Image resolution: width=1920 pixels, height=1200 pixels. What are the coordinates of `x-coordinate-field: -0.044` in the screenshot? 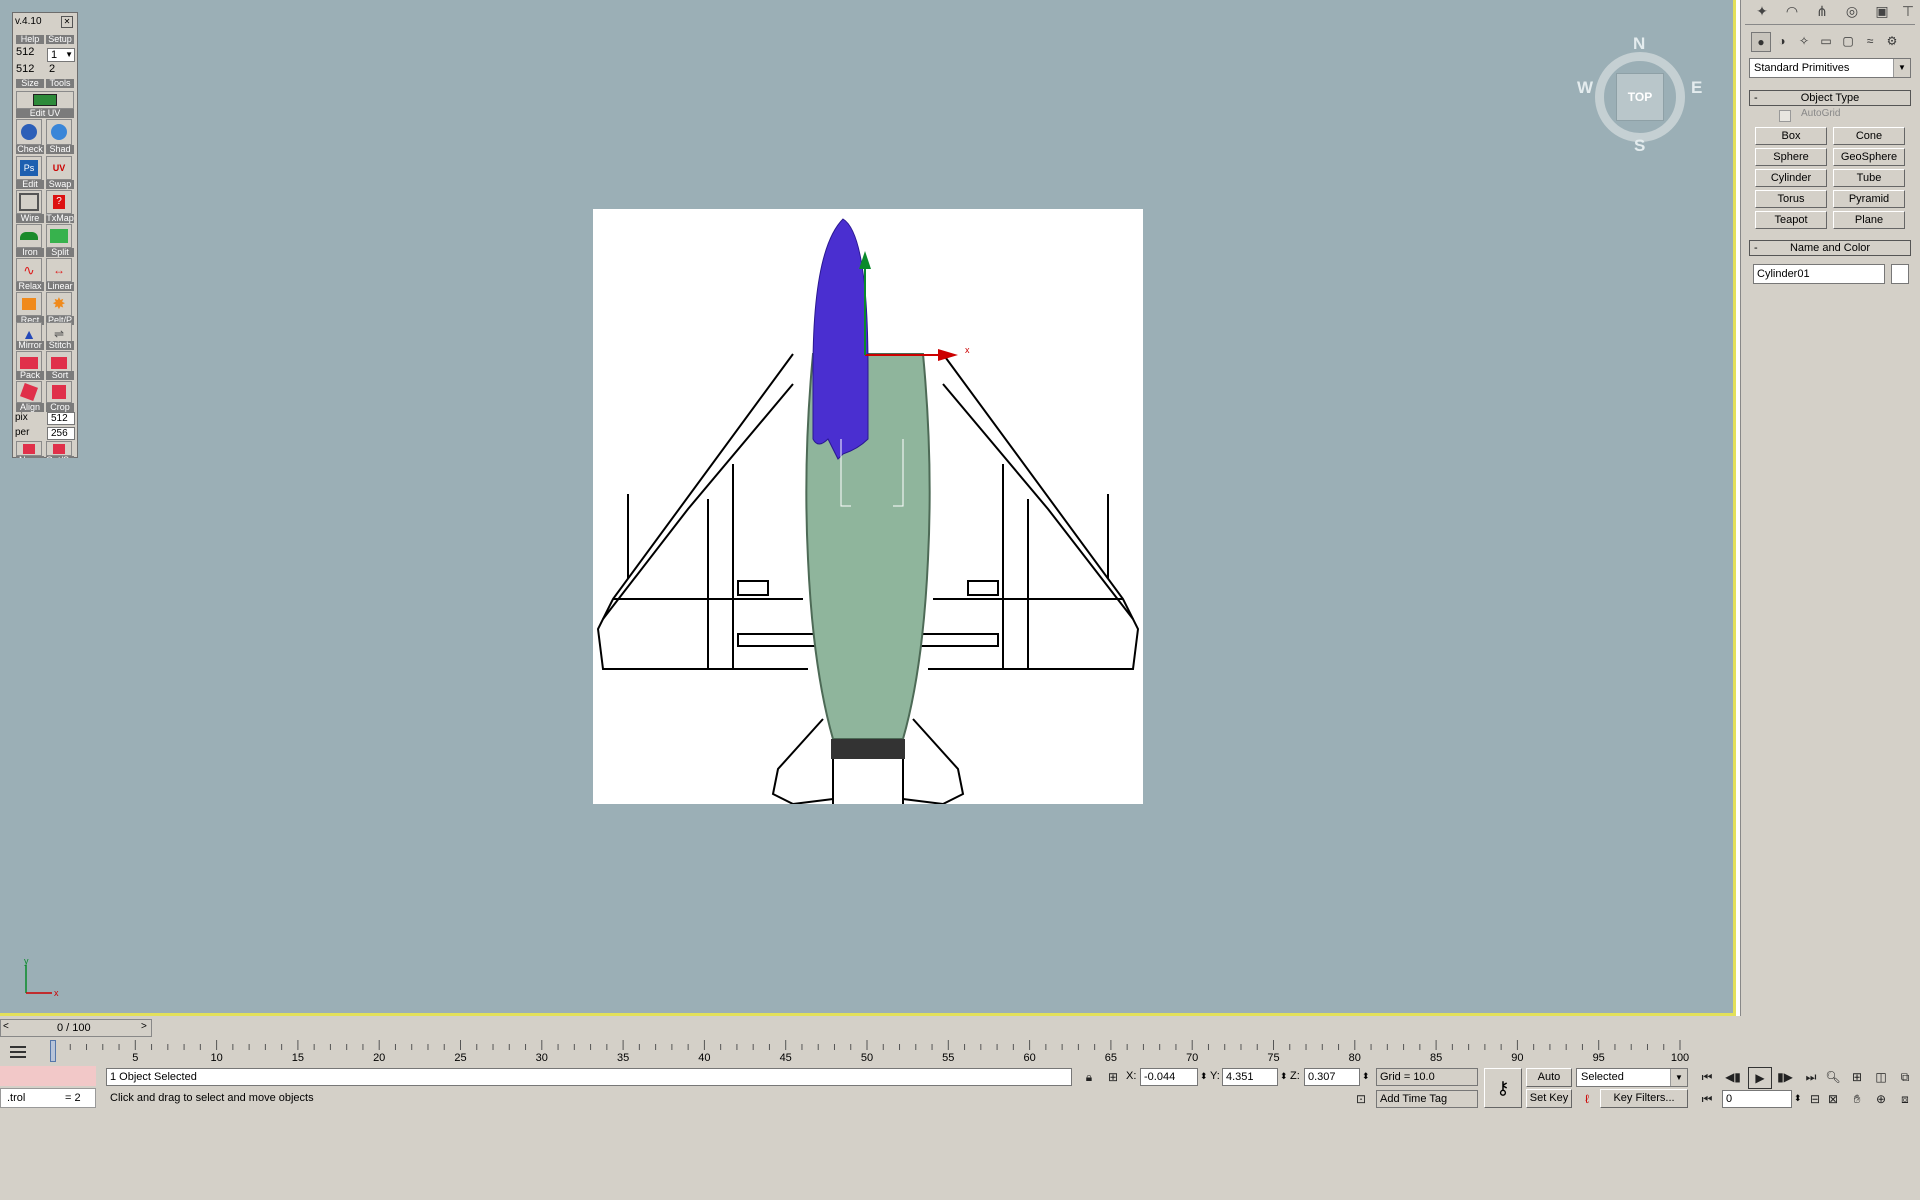 It's located at (1169, 1077).